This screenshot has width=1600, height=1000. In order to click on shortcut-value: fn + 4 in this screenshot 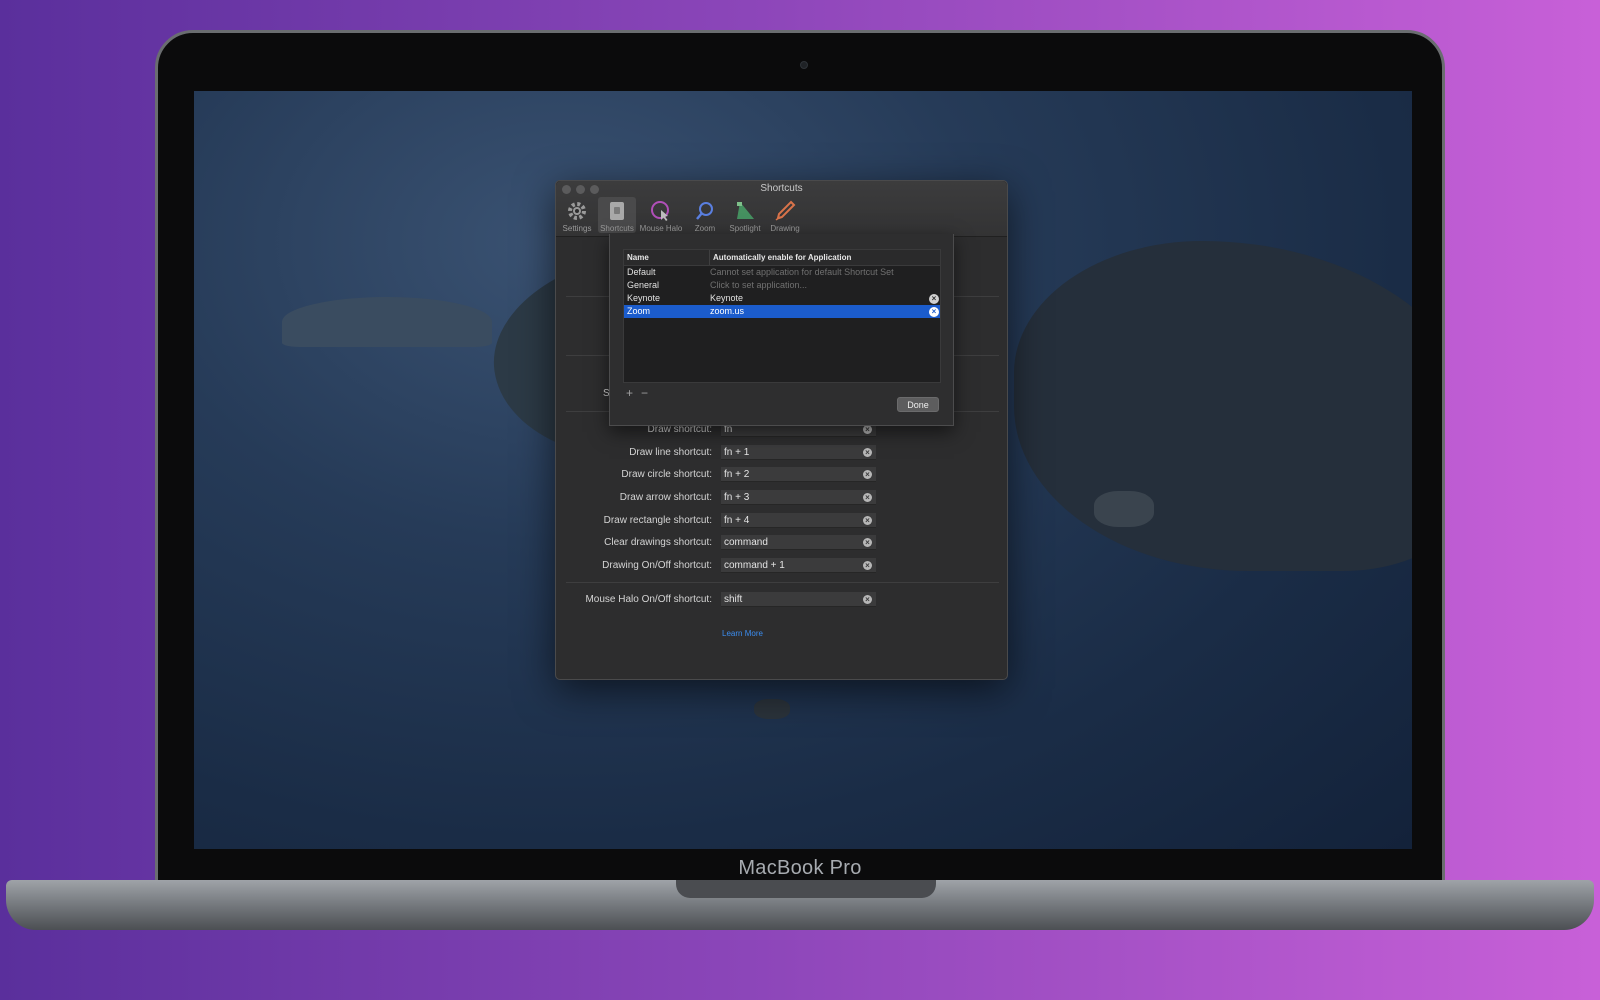, I will do `click(737, 520)`.